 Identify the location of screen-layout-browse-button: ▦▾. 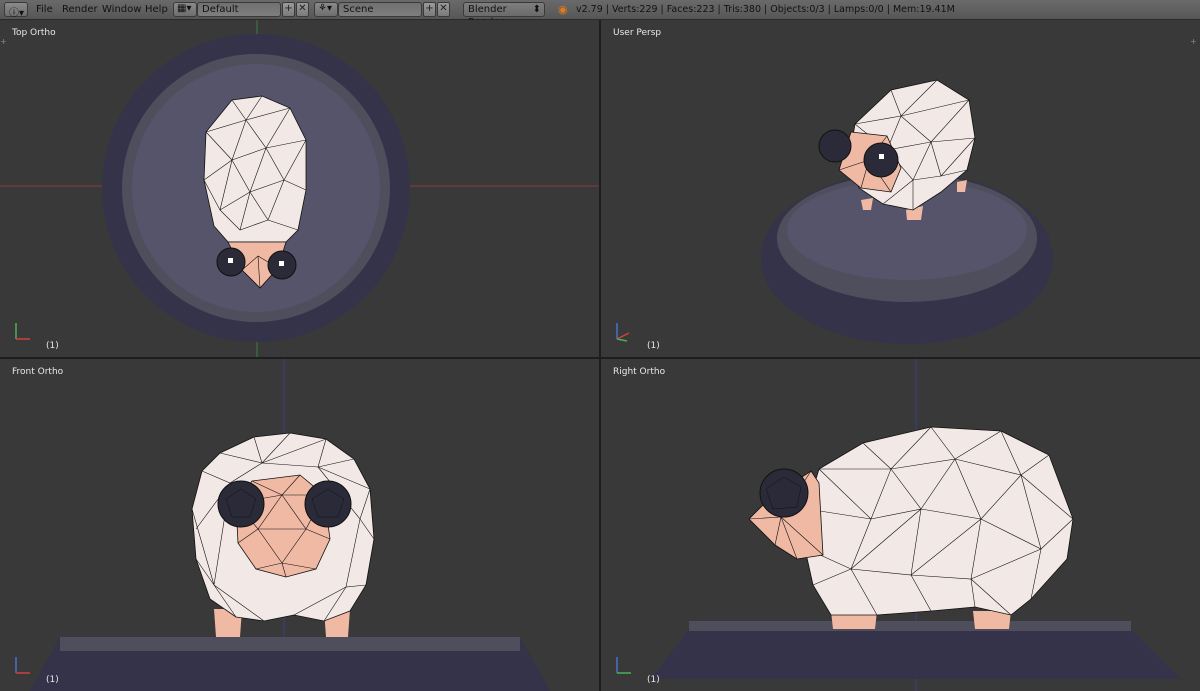
(185, 9).